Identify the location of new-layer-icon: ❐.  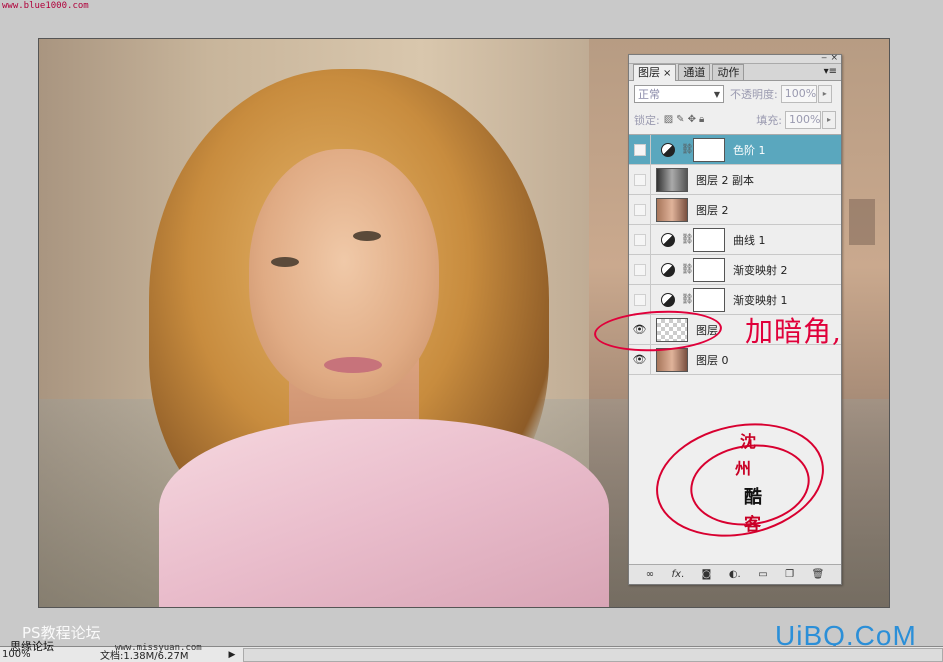
(789, 574).